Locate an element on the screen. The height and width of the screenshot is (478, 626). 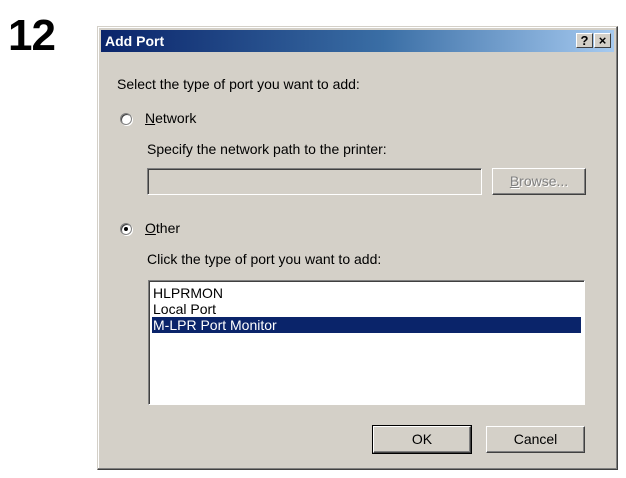
list-item: Local Port is located at coordinates (366, 309).